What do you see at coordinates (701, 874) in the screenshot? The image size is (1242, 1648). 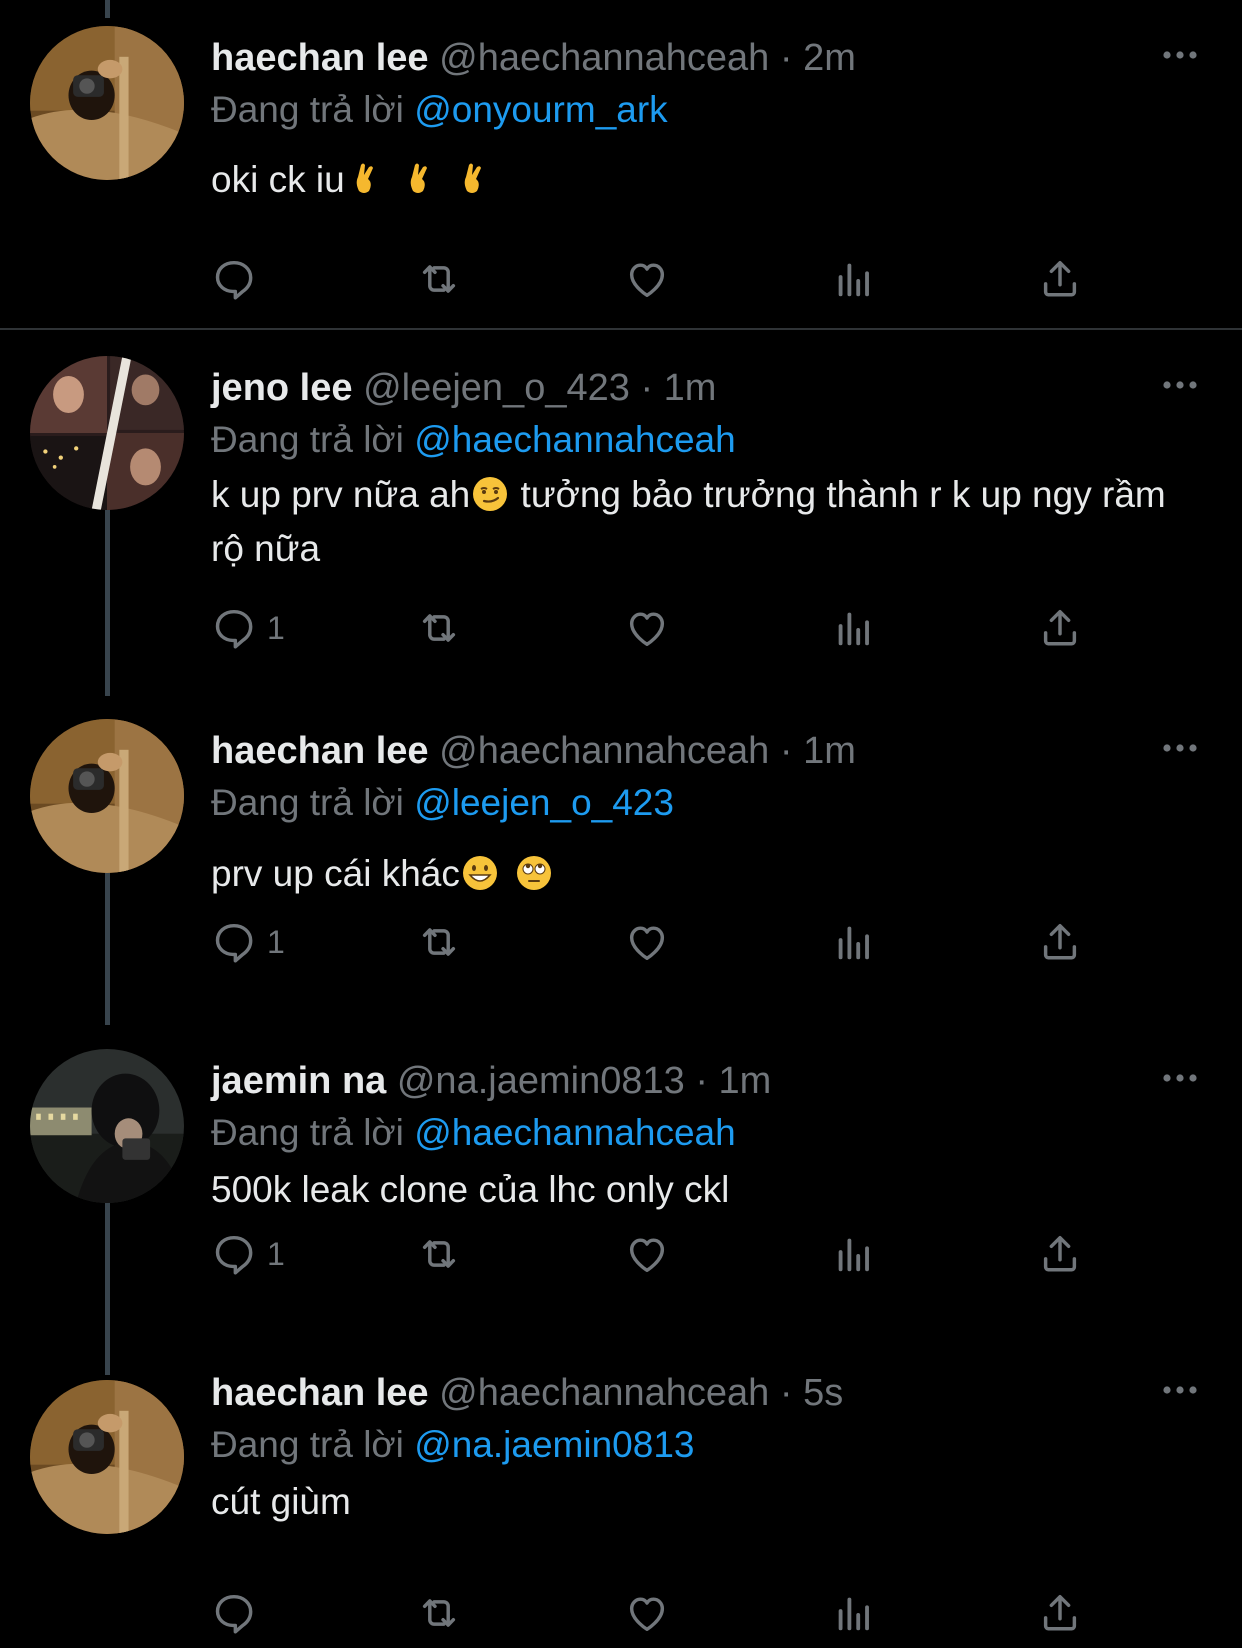 I see `tweet-text: prv up cái khác` at bounding box center [701, 874].